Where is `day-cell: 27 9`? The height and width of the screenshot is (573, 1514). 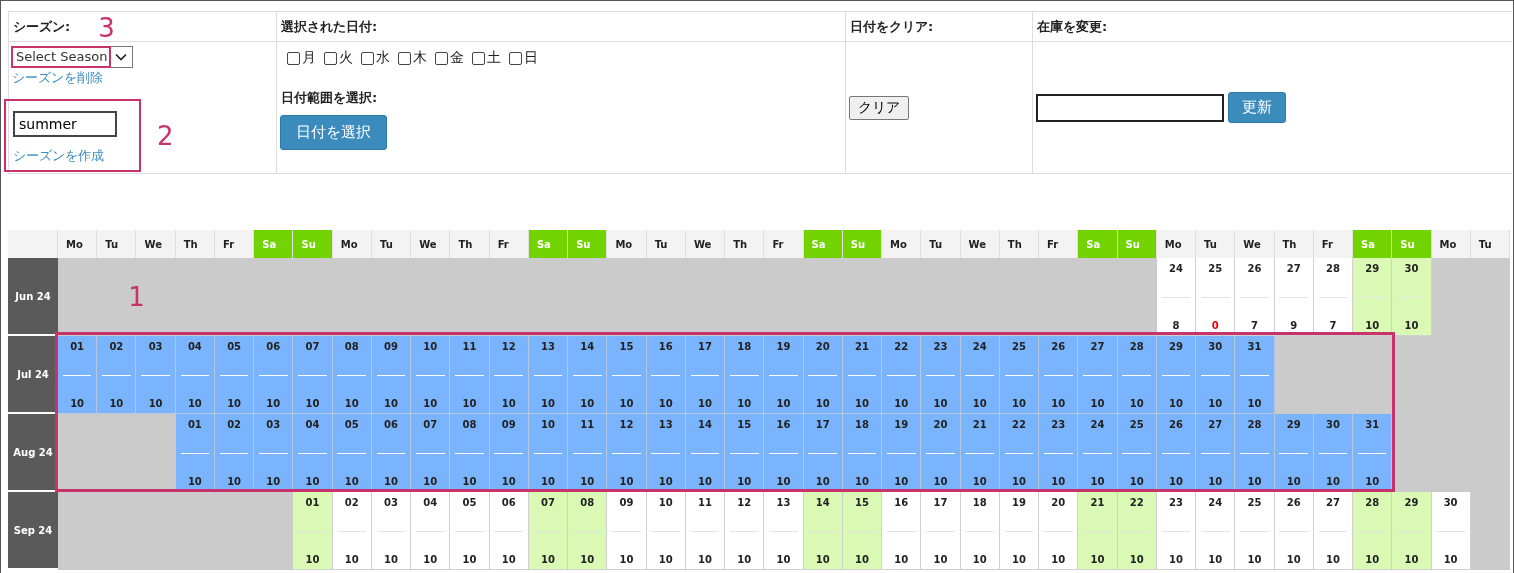
day-cell: 27 9 is located at coordinates (1294, 297).